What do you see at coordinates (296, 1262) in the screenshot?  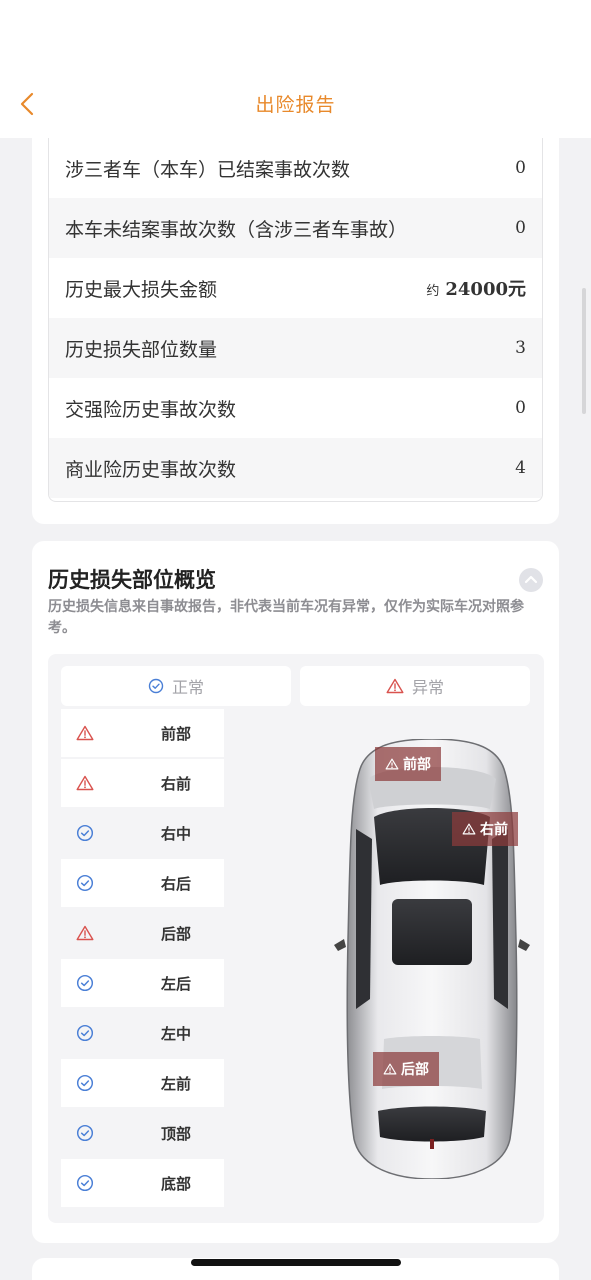 I see `home-indicator` at bounding box center [296, 1262].